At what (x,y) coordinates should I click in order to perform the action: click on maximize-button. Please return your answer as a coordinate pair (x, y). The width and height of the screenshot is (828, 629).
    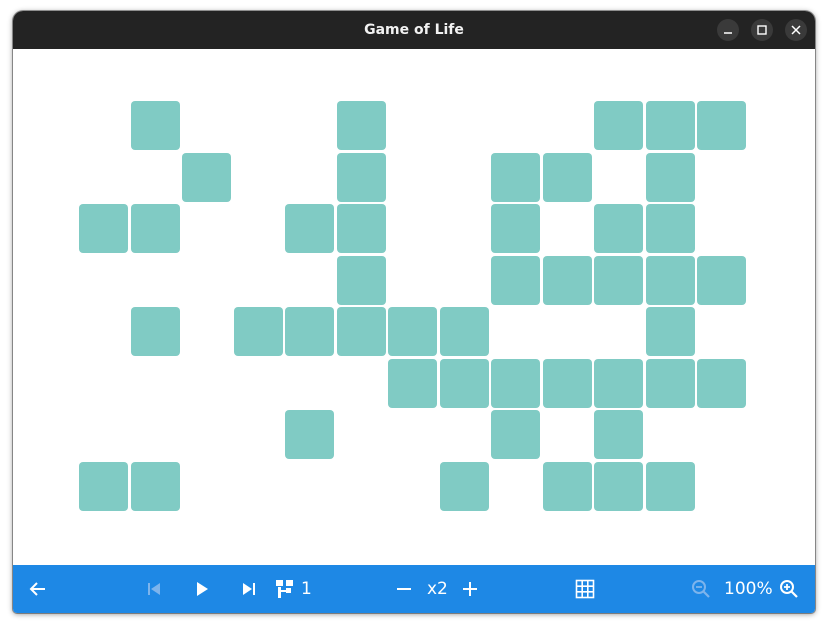
    Looking at the image, I should click on (762, 30).